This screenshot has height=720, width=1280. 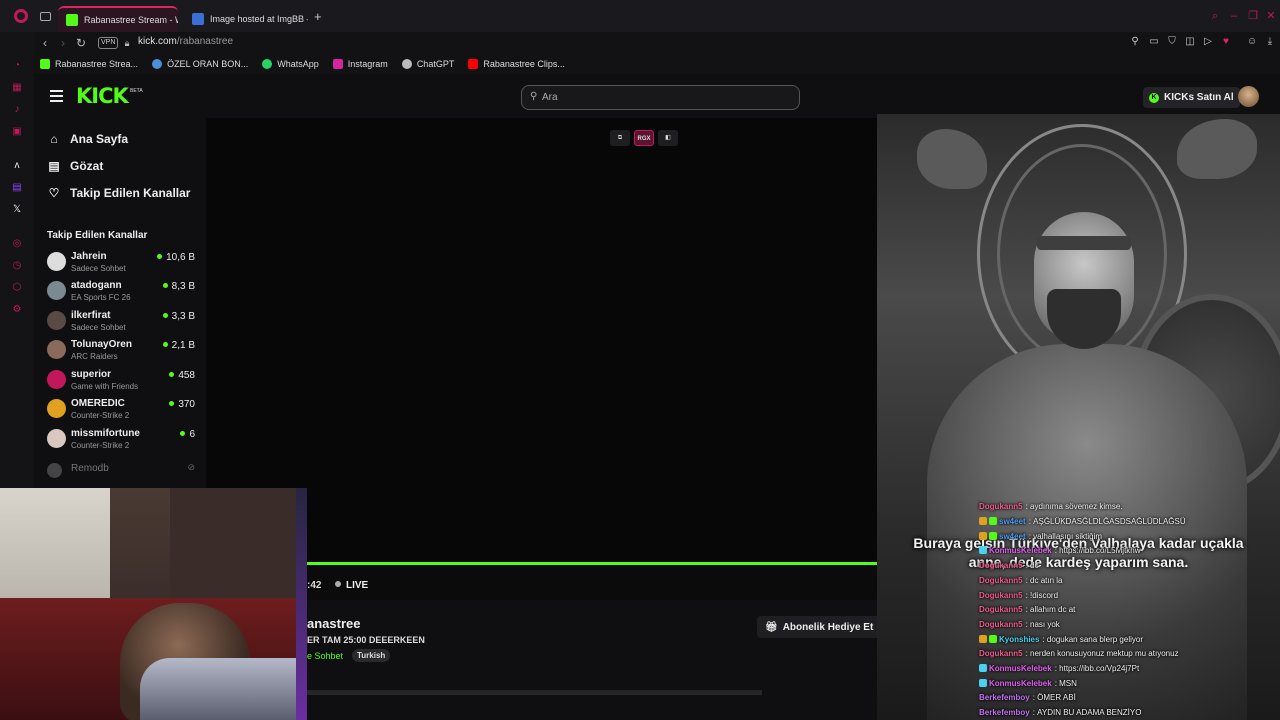 I want to click on adblock-icon: ⛉, so click(x=1172, y=42).